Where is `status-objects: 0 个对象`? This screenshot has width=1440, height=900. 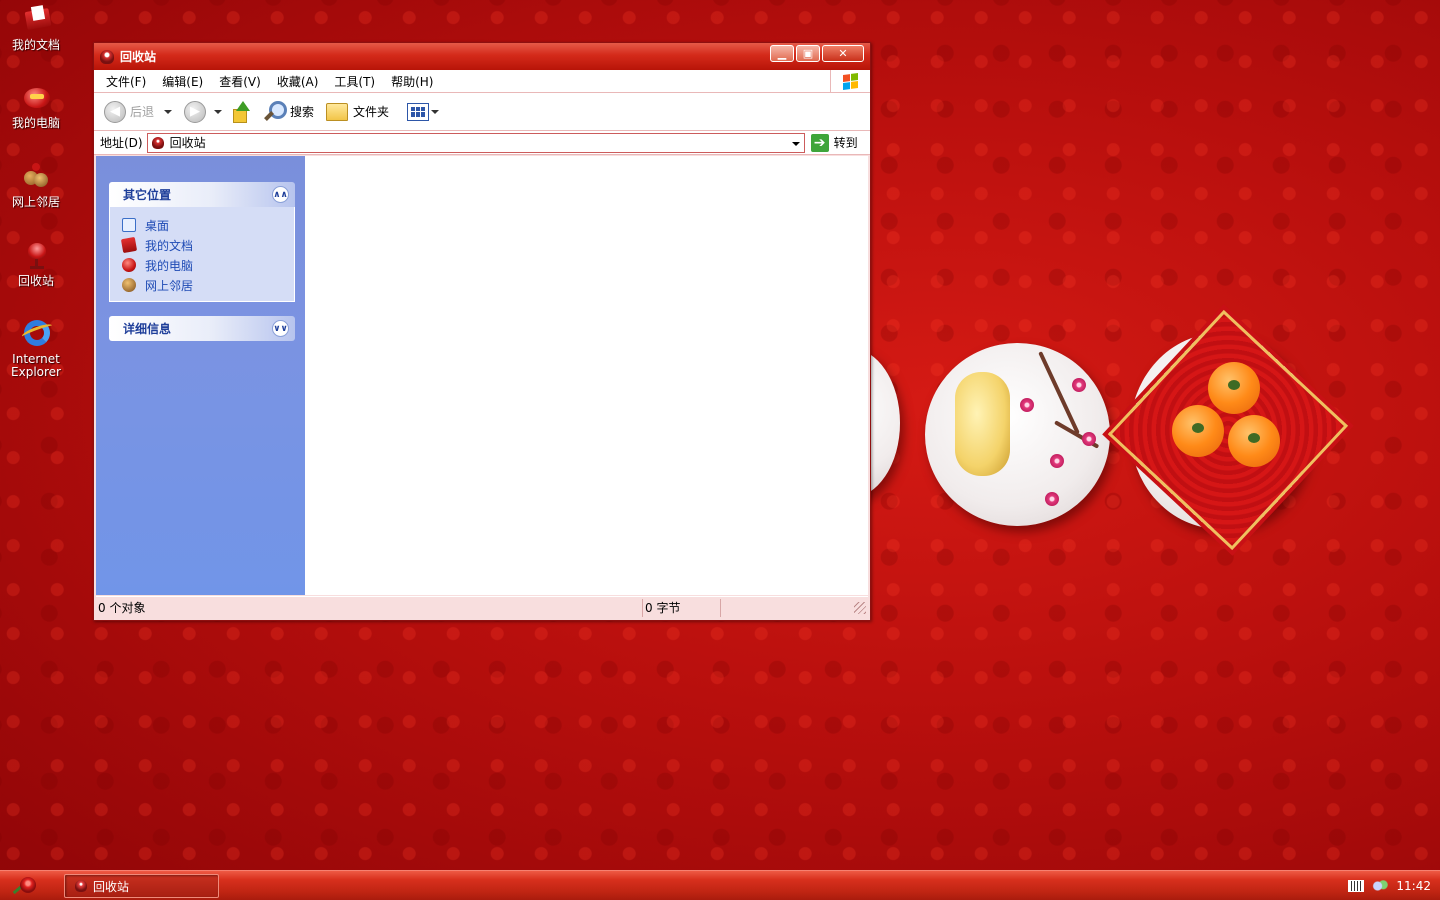 status-objects: 0 个对象 is located at coordinates (122, 608).